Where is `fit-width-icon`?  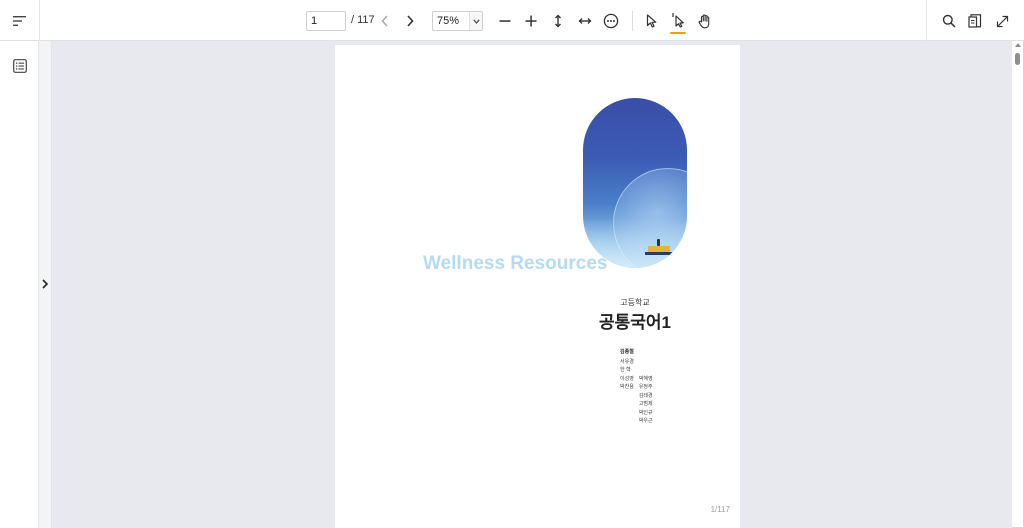 fit-width-icon is located at coordinates (585, 21).